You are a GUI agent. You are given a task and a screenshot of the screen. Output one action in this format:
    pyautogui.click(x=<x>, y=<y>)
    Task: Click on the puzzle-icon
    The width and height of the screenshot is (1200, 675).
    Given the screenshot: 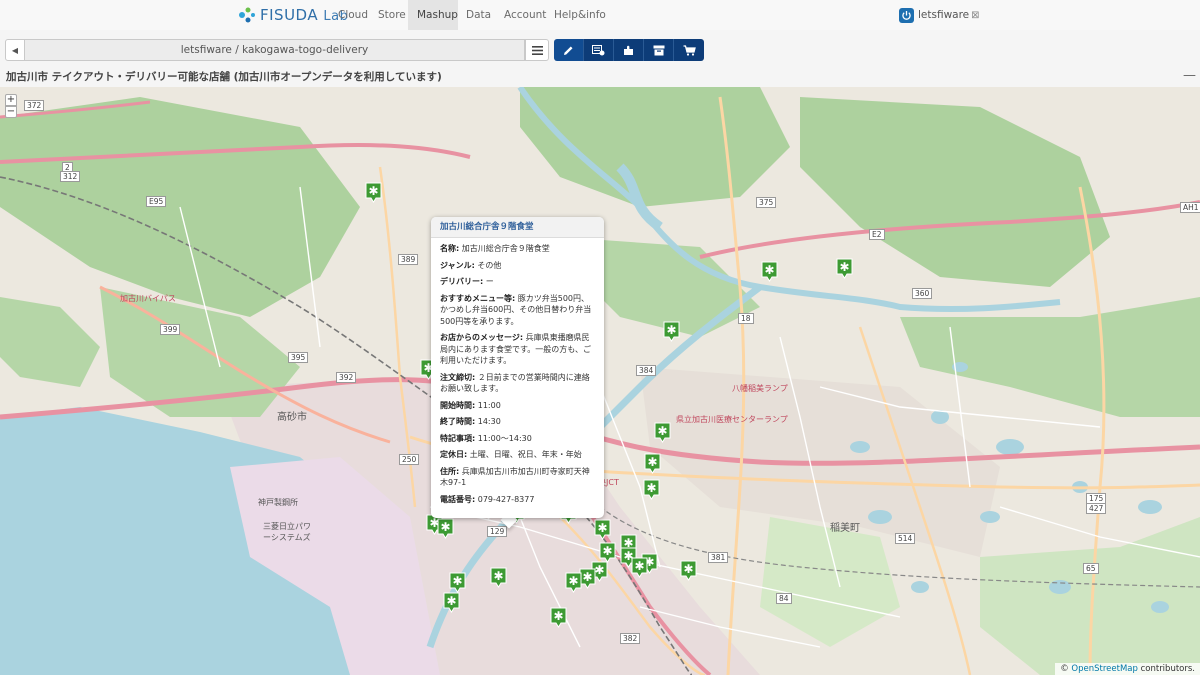 What is the action you would take?
    pyautogui.click(x=628, y=50)
    